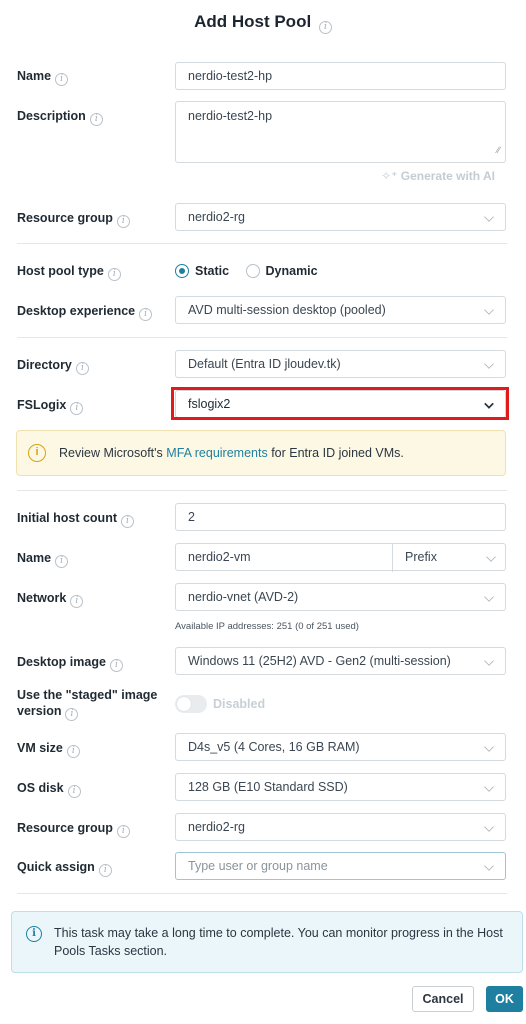 This screenshot has width=526, height=1024. I want to click on sparkle-icon: ✧⁺, so click(389, 176).